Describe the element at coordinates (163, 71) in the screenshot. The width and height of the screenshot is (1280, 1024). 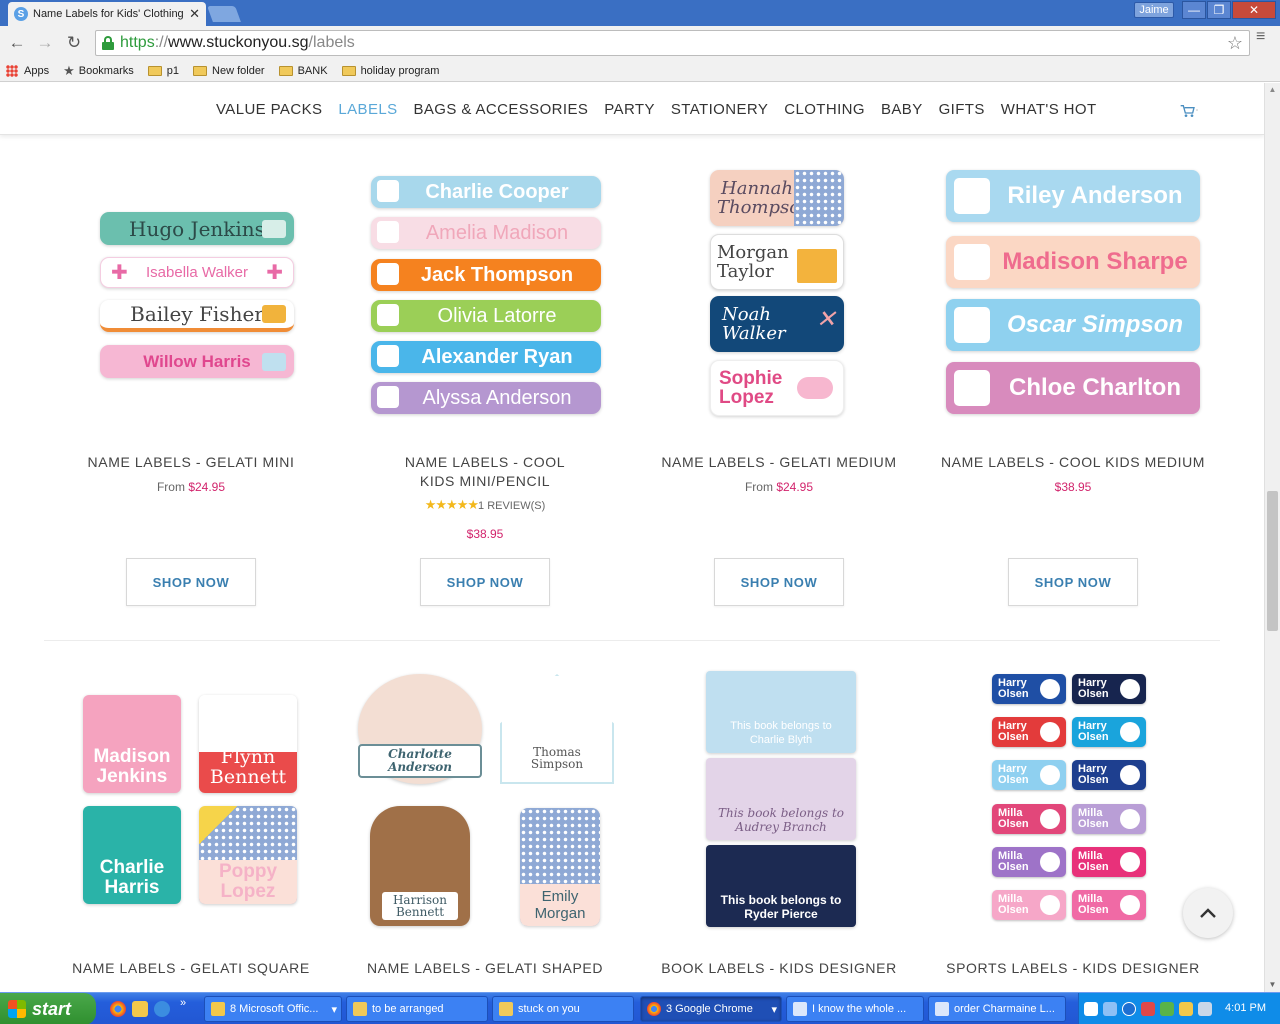
I see `bookmark-p1: p1` at that location.